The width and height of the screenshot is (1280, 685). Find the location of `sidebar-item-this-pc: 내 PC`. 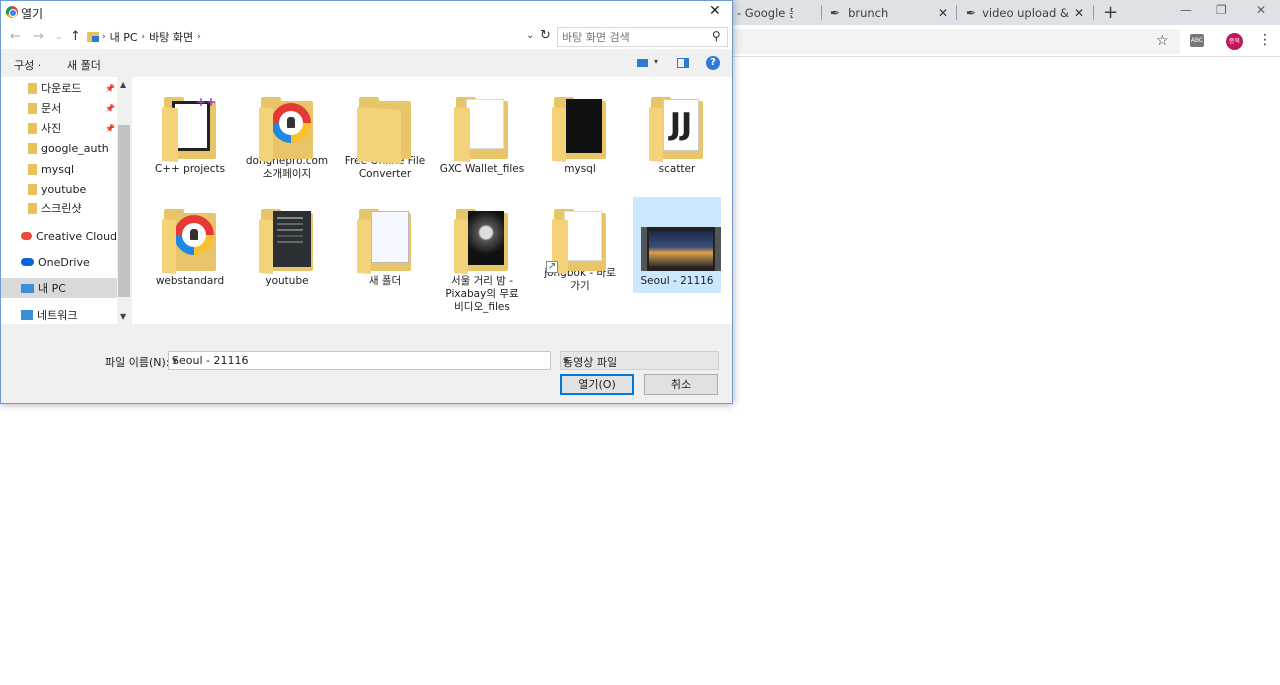

sidebar-item-this-pc: 내 PC is located at coordinates (59, 288).